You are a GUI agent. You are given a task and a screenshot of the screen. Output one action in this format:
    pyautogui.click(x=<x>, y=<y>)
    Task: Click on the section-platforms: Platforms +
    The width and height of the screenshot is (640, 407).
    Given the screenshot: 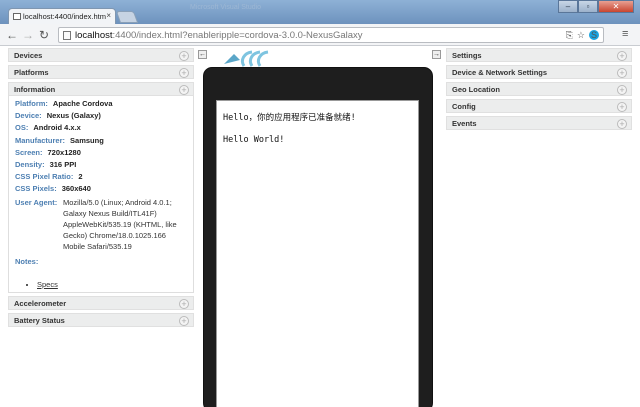 What is the action you would take?
    pyautogui.click(x=101, y=72)
    